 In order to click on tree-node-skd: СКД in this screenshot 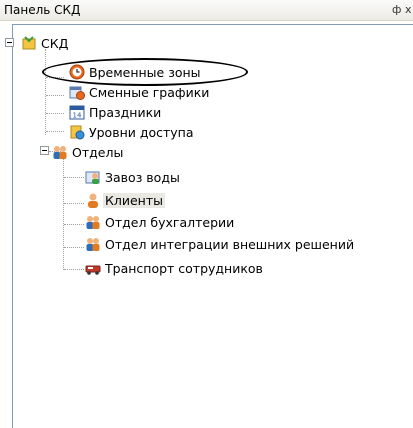, I will do `click(44, 43)`.